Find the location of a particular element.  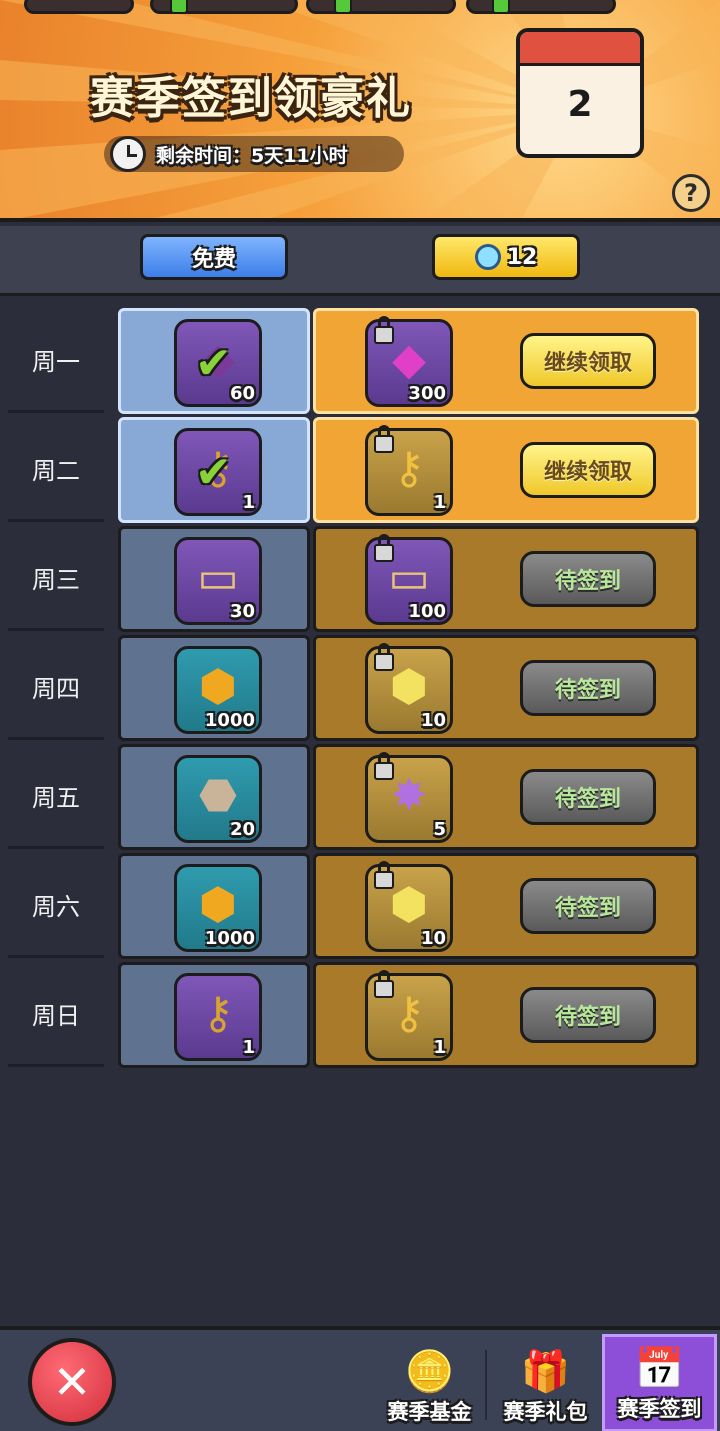

premium-cost: 12 is located at coordinates (522, 257).